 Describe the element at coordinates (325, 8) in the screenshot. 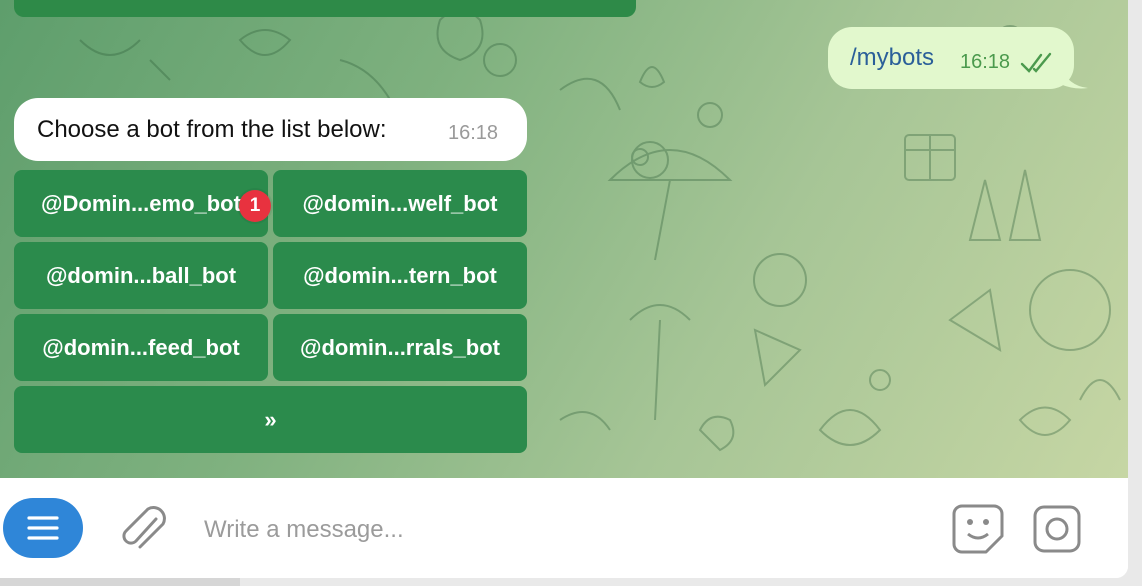

I see `previous-message-bar` at that location.